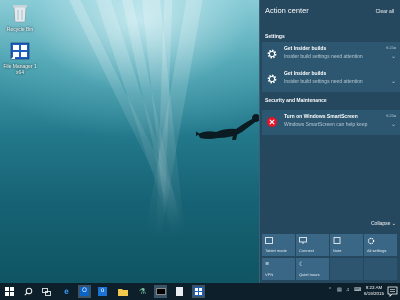 Image resolution: width=400 pixels, height=300 pixels. I want to click on moon-icon: ☾, so click(302, 265).